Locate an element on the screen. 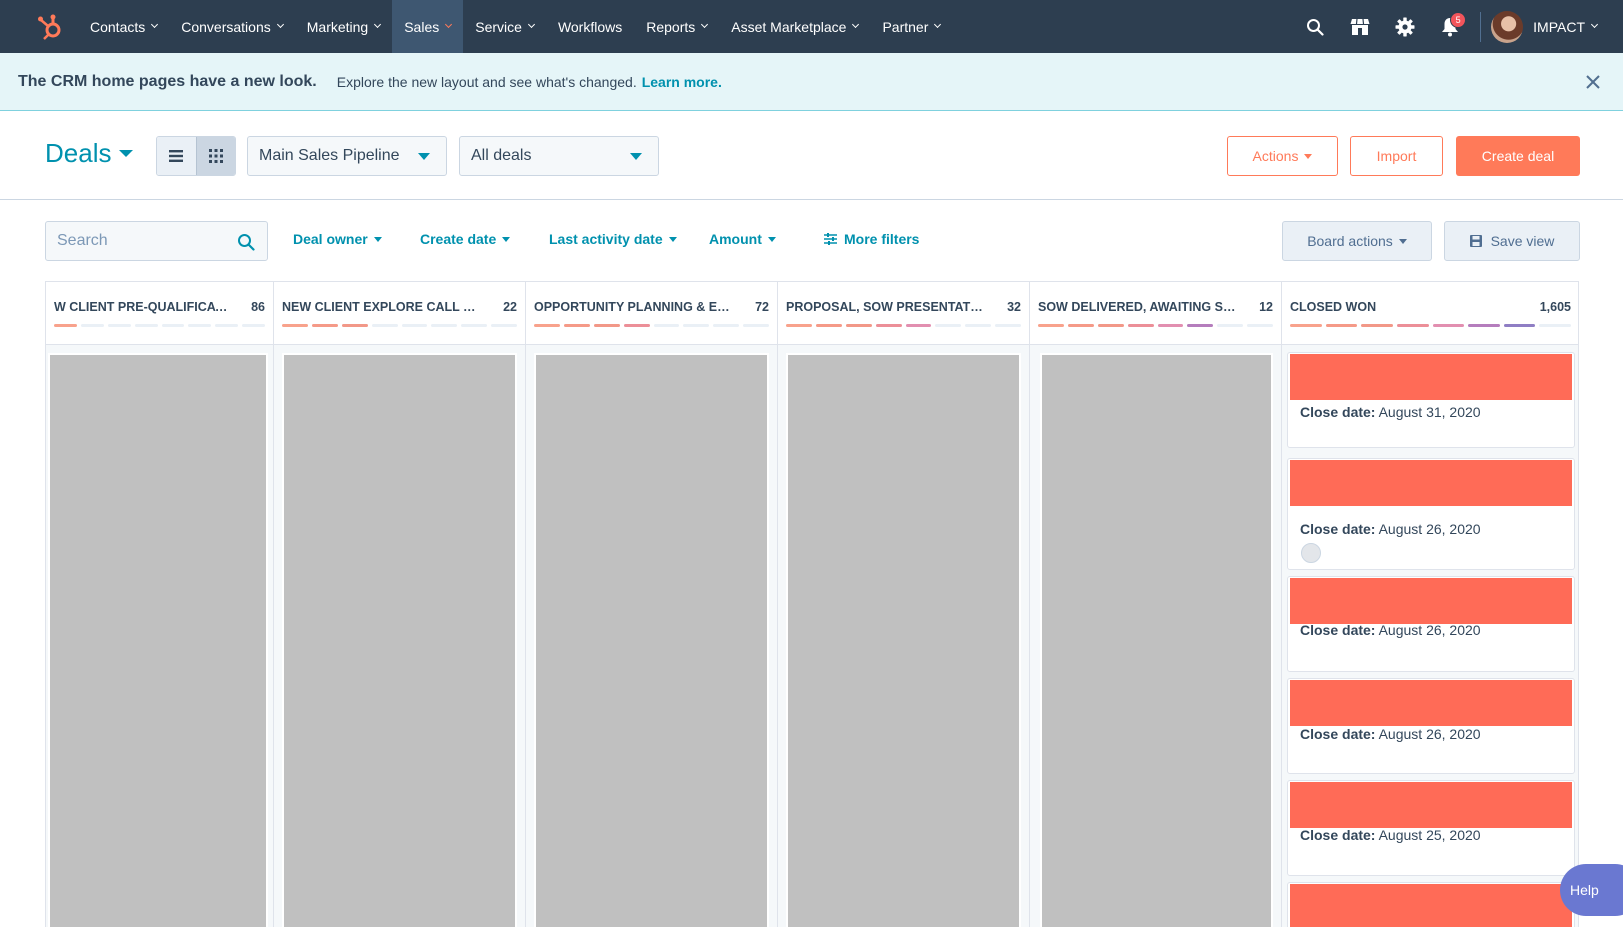 The width and height of the screenshot is (1623, 927). nav-item-partner: Partner is located at coordinates (911, 26).